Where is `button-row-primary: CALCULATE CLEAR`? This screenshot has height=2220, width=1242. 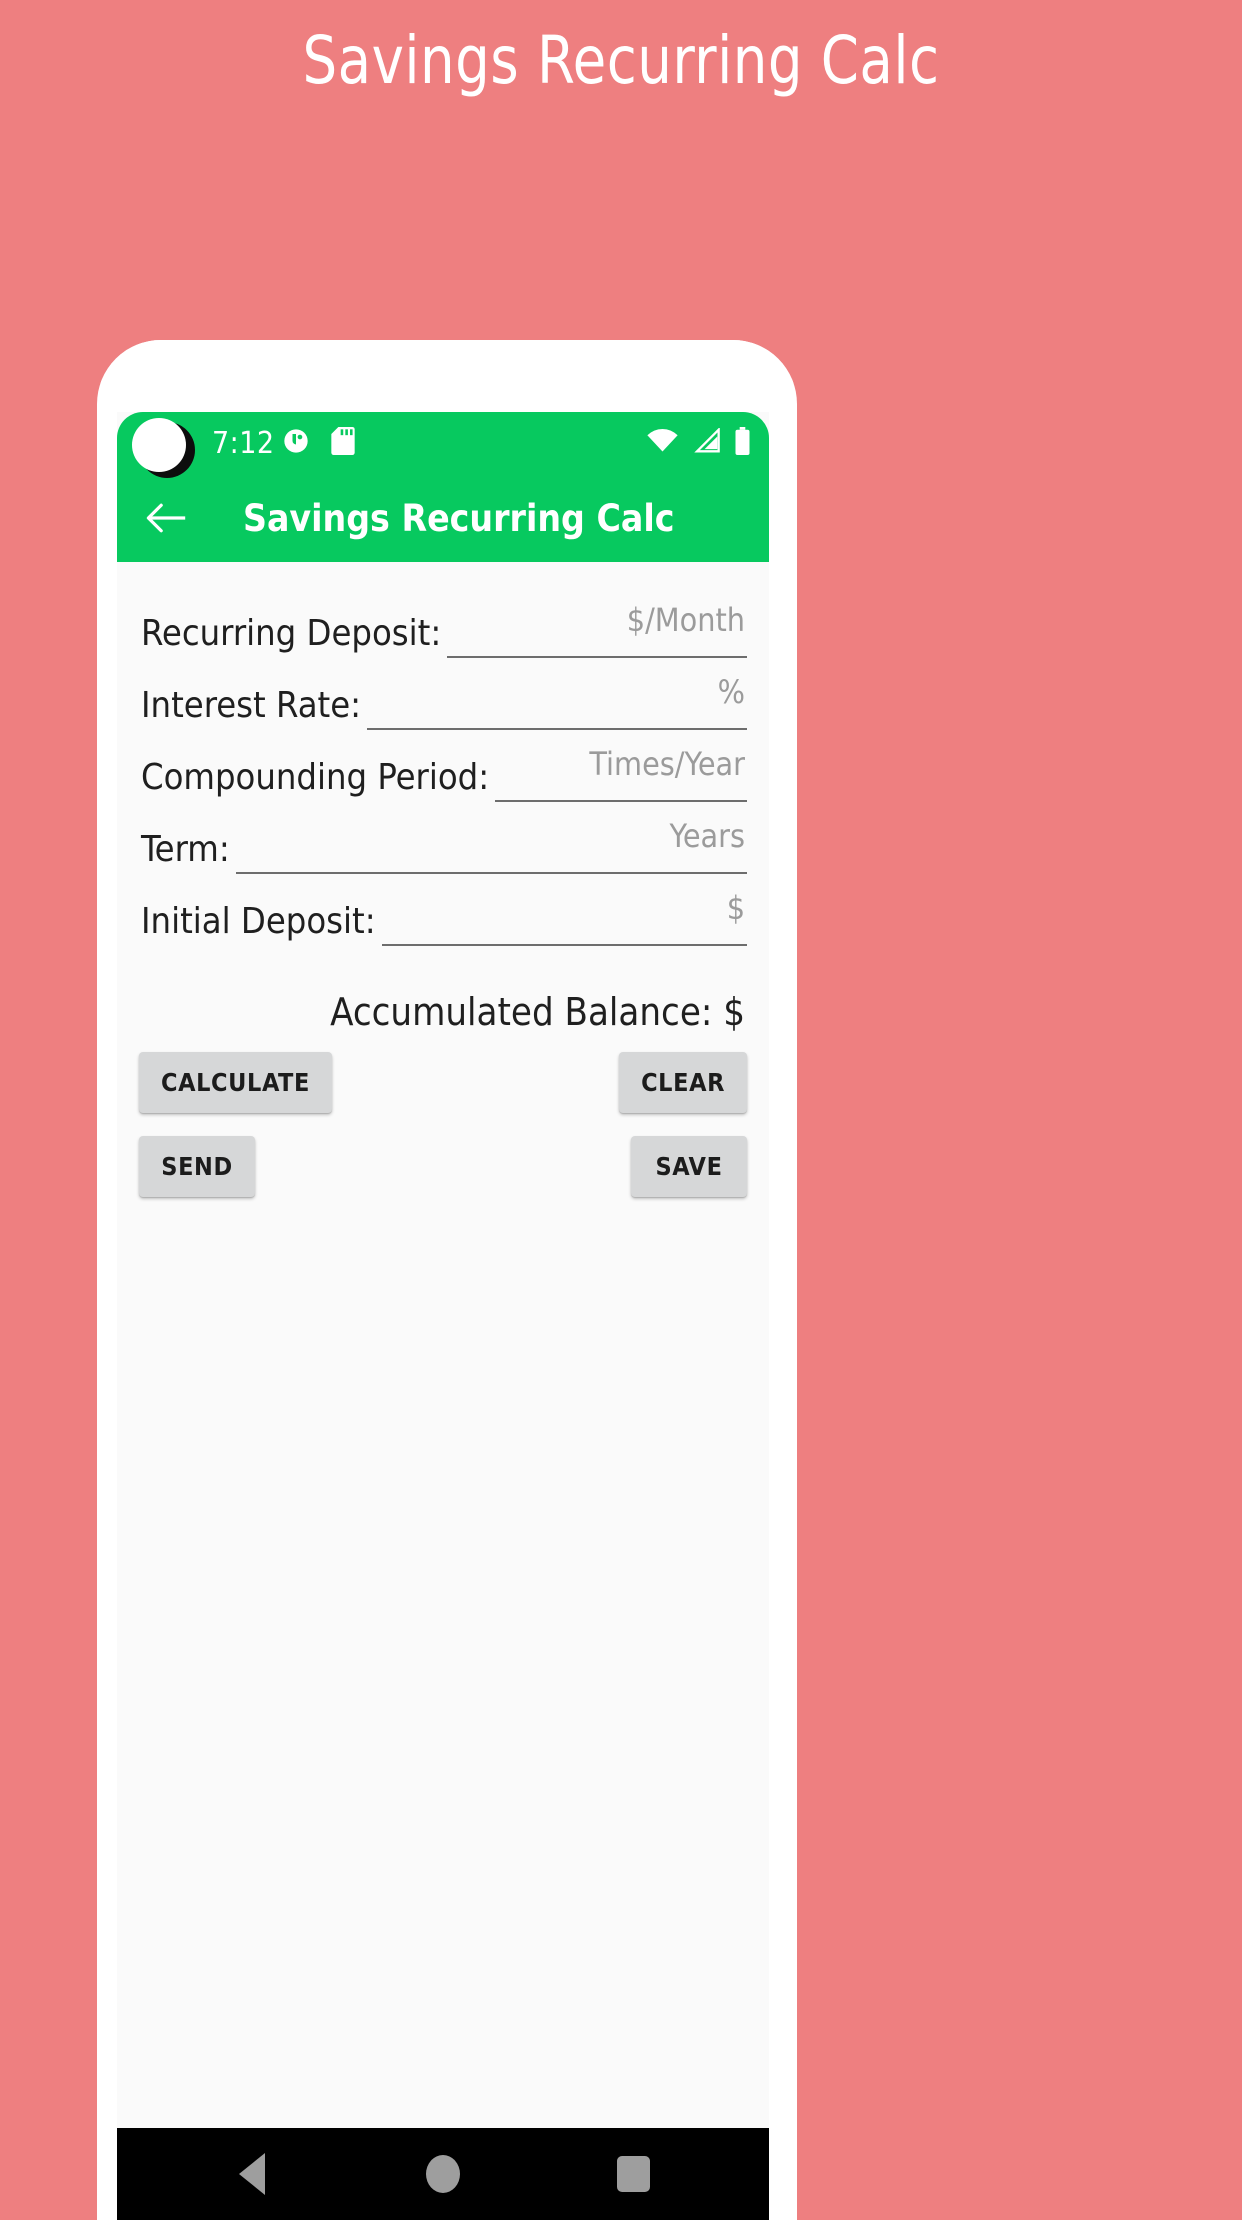
button-row-primary: CALCULATE CLEAR is located at coordinates (443, 1082).